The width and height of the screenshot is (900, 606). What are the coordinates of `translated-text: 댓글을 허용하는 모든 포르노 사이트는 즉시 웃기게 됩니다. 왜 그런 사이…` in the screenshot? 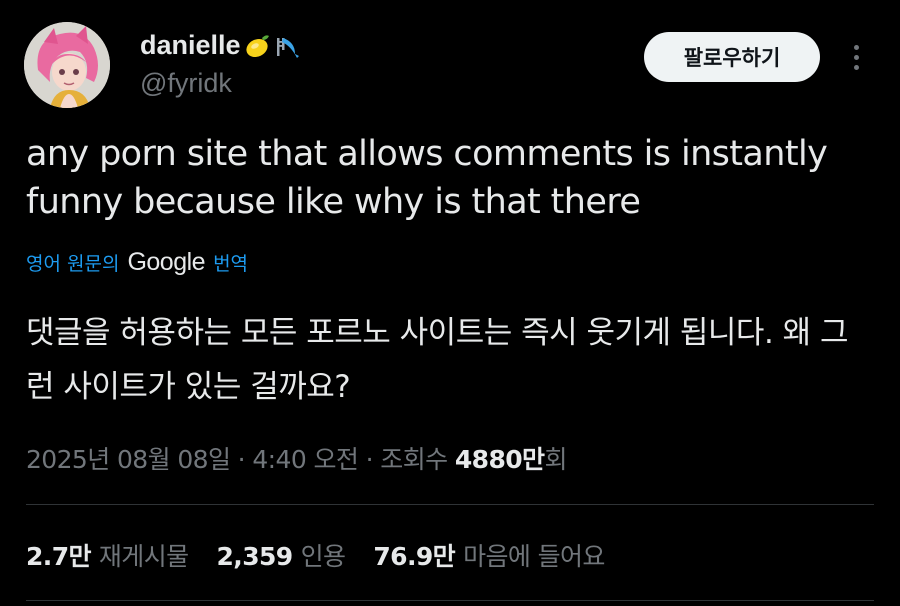 It's located at (437, 360).